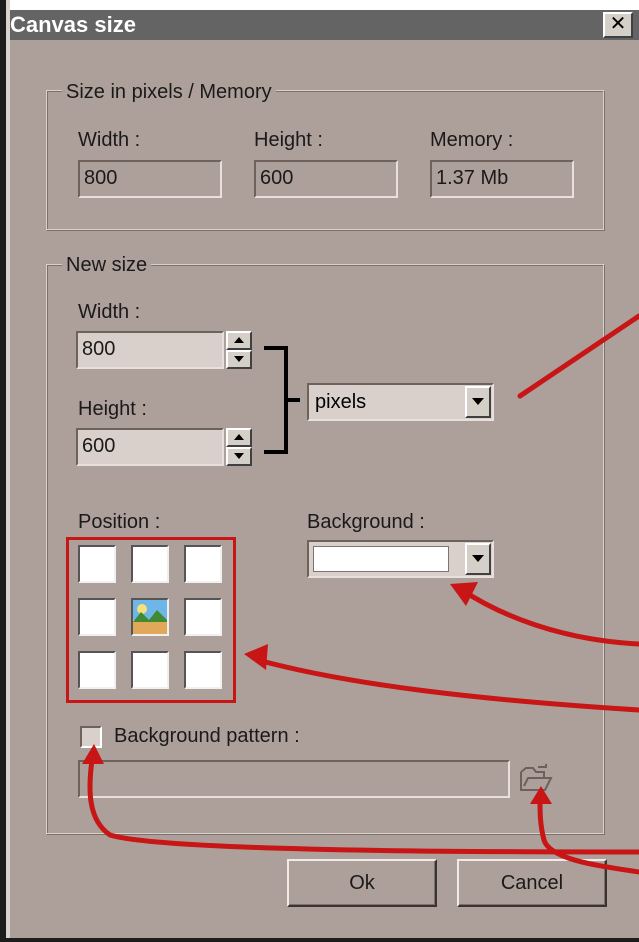  Describe the element at coordinates (502, 179) in the screenshot. I see `memory-field: 1.37 Mb` at that location.